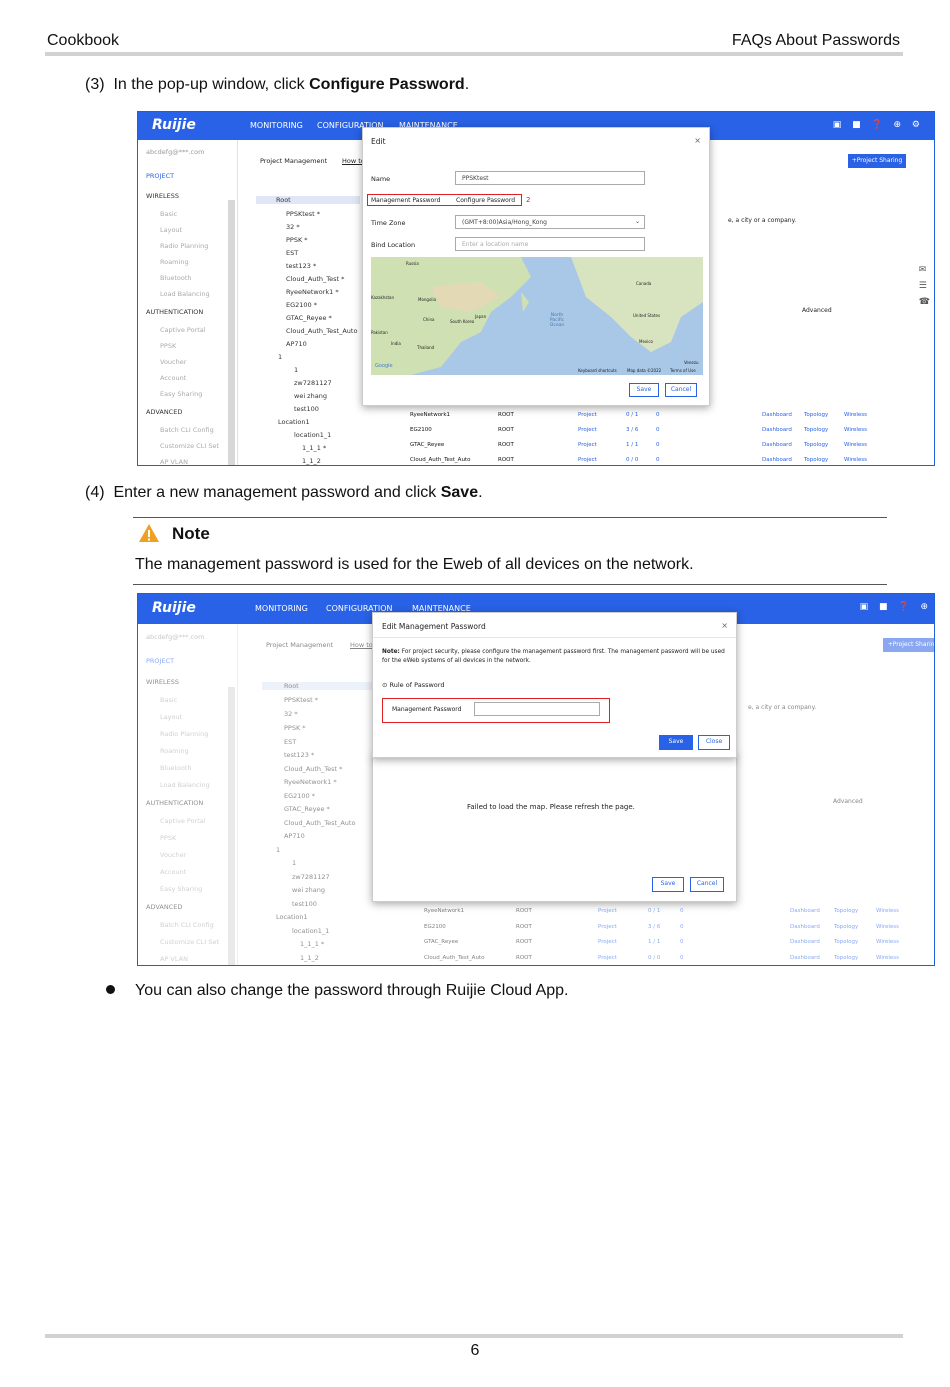  I want to click on sidebar-wireless: WIRELESS, so click(162, 196).